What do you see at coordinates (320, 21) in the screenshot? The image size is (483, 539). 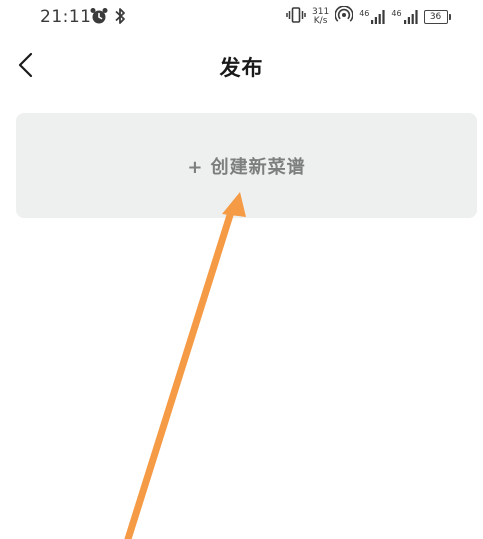 I see `net-speed-unit: K/s` at bounding box center [320, 21].